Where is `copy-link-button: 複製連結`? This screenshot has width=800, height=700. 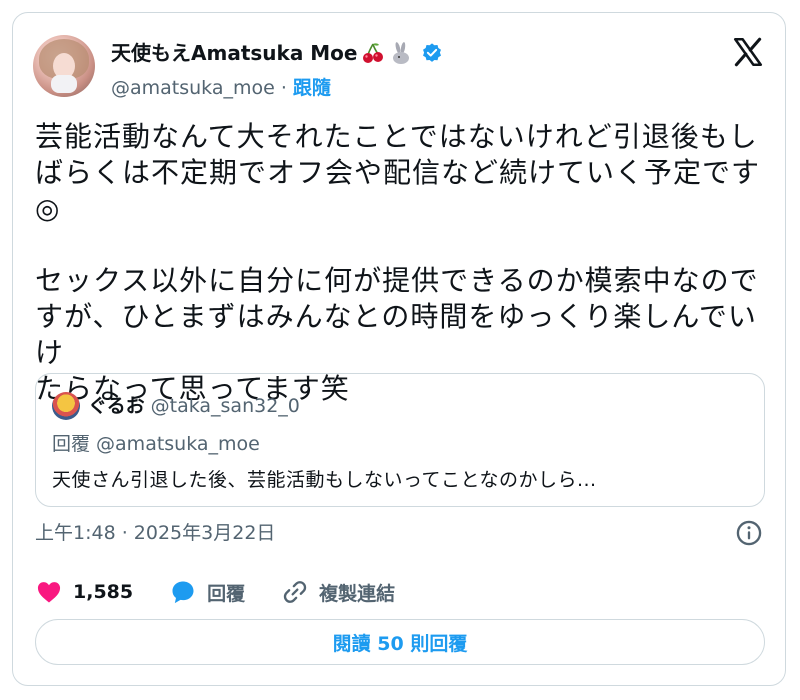
copy-link-button: 複製連結 is located at coordinates (338, 592).